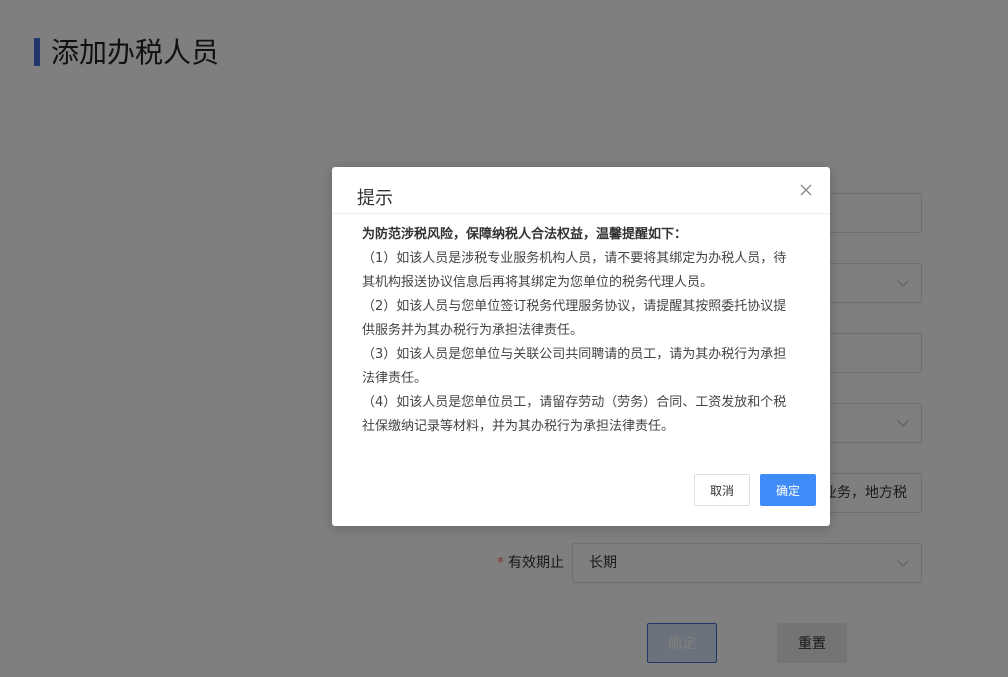 The height and width of the screenshot is (677, 1008). I want to click on dialog-header: 提示, so click(581, 190).